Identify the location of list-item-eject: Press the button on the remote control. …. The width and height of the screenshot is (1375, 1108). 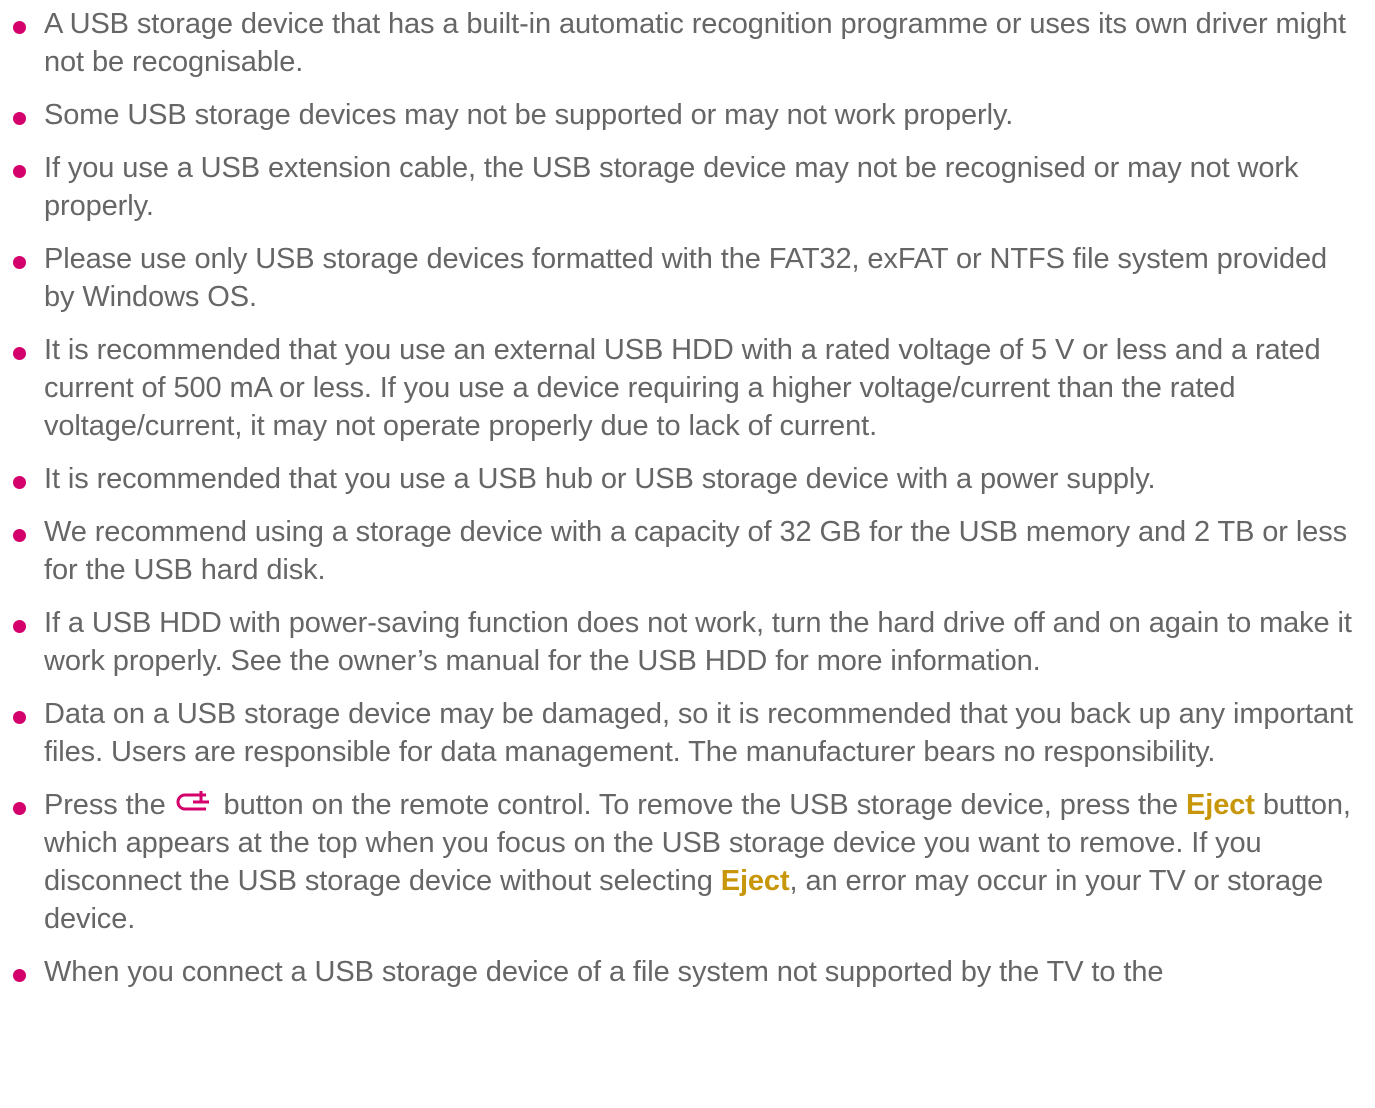
(687, 862).